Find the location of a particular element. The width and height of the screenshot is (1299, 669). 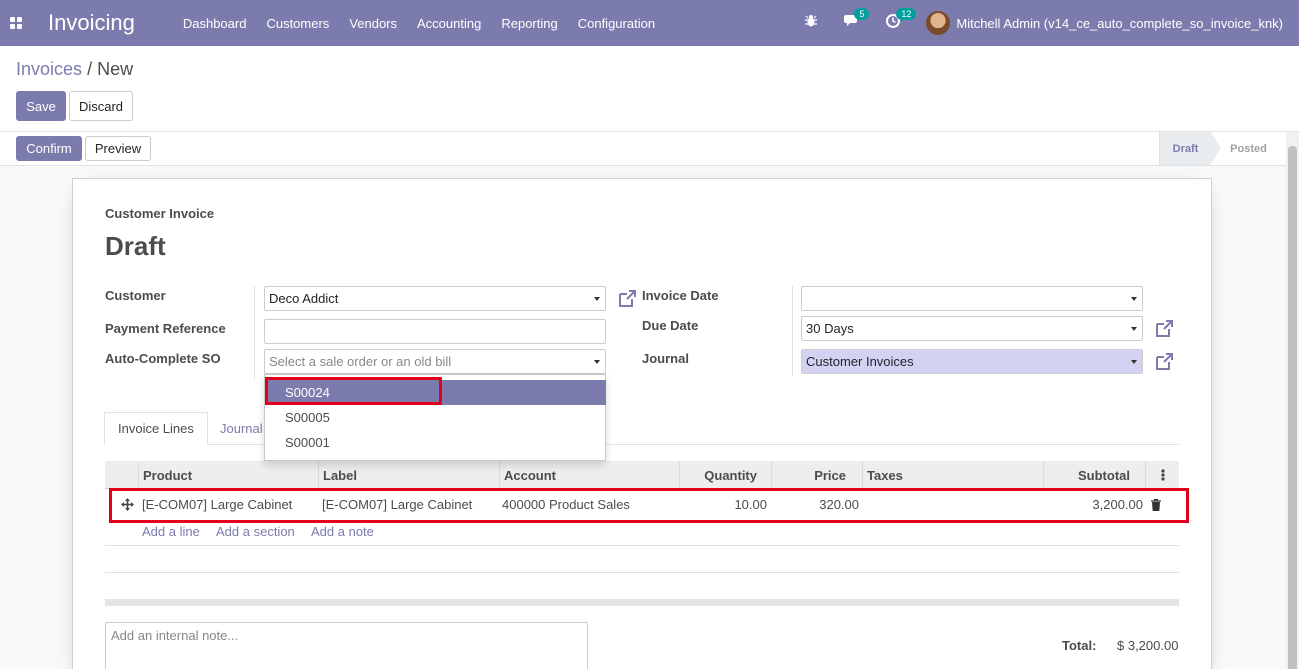

due-date-field: 30 Days is located at coordinates (972, 328).